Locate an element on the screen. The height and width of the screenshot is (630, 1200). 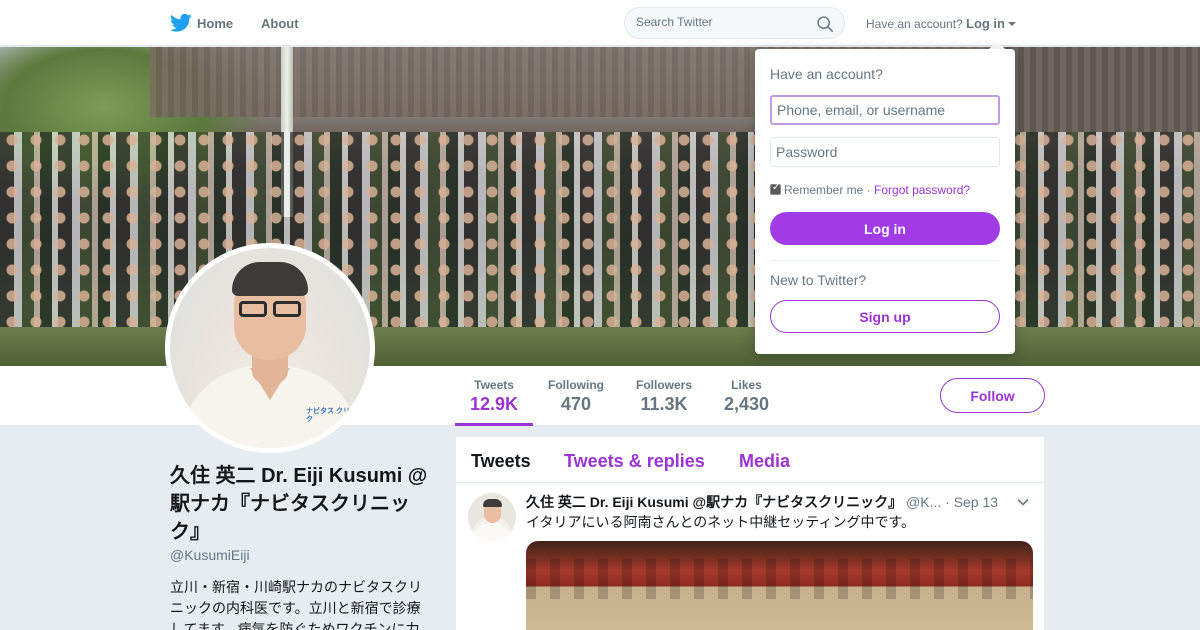
profile-name: 久住 英二 Dr. Eiji Kusumi @駅ナカ『ナビタスクリニック』 is located at coordinates (302, 504).